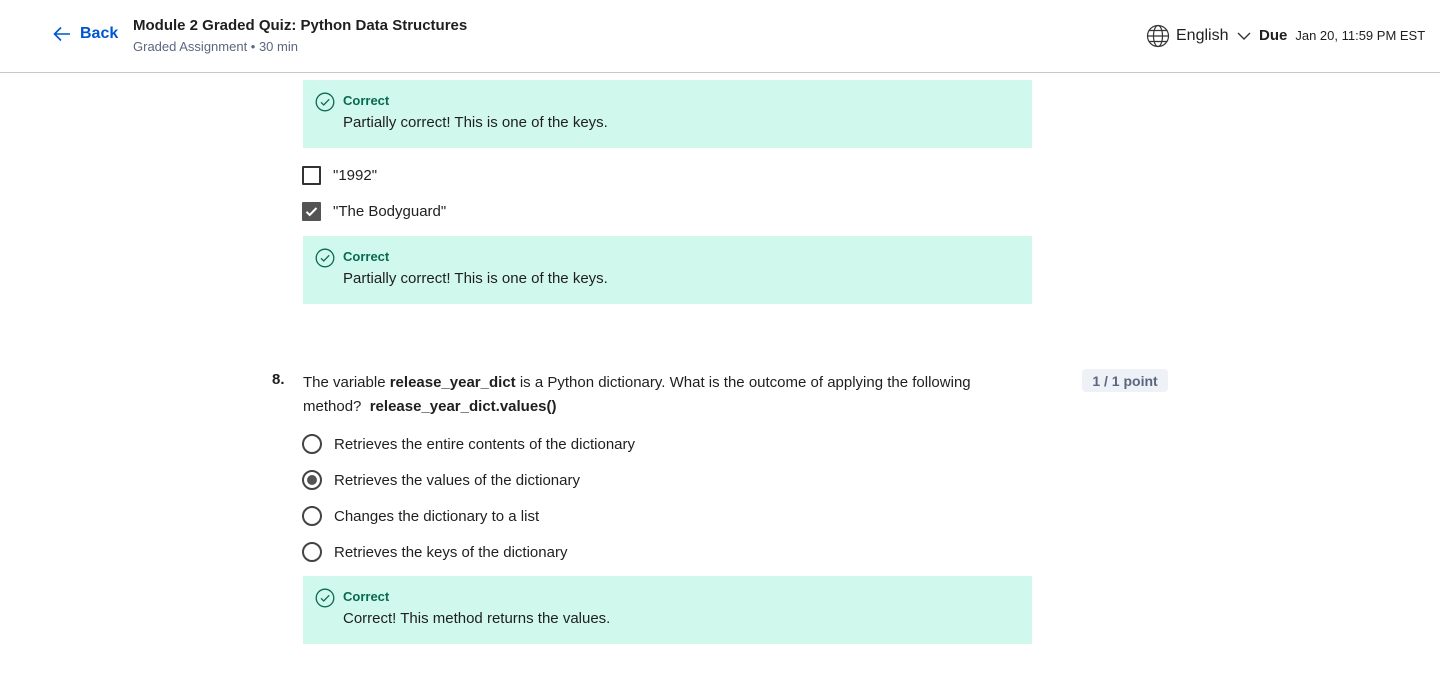 The image size is (1440, 689). I want to click on question-text-pre: The variable, so click(346, 382).